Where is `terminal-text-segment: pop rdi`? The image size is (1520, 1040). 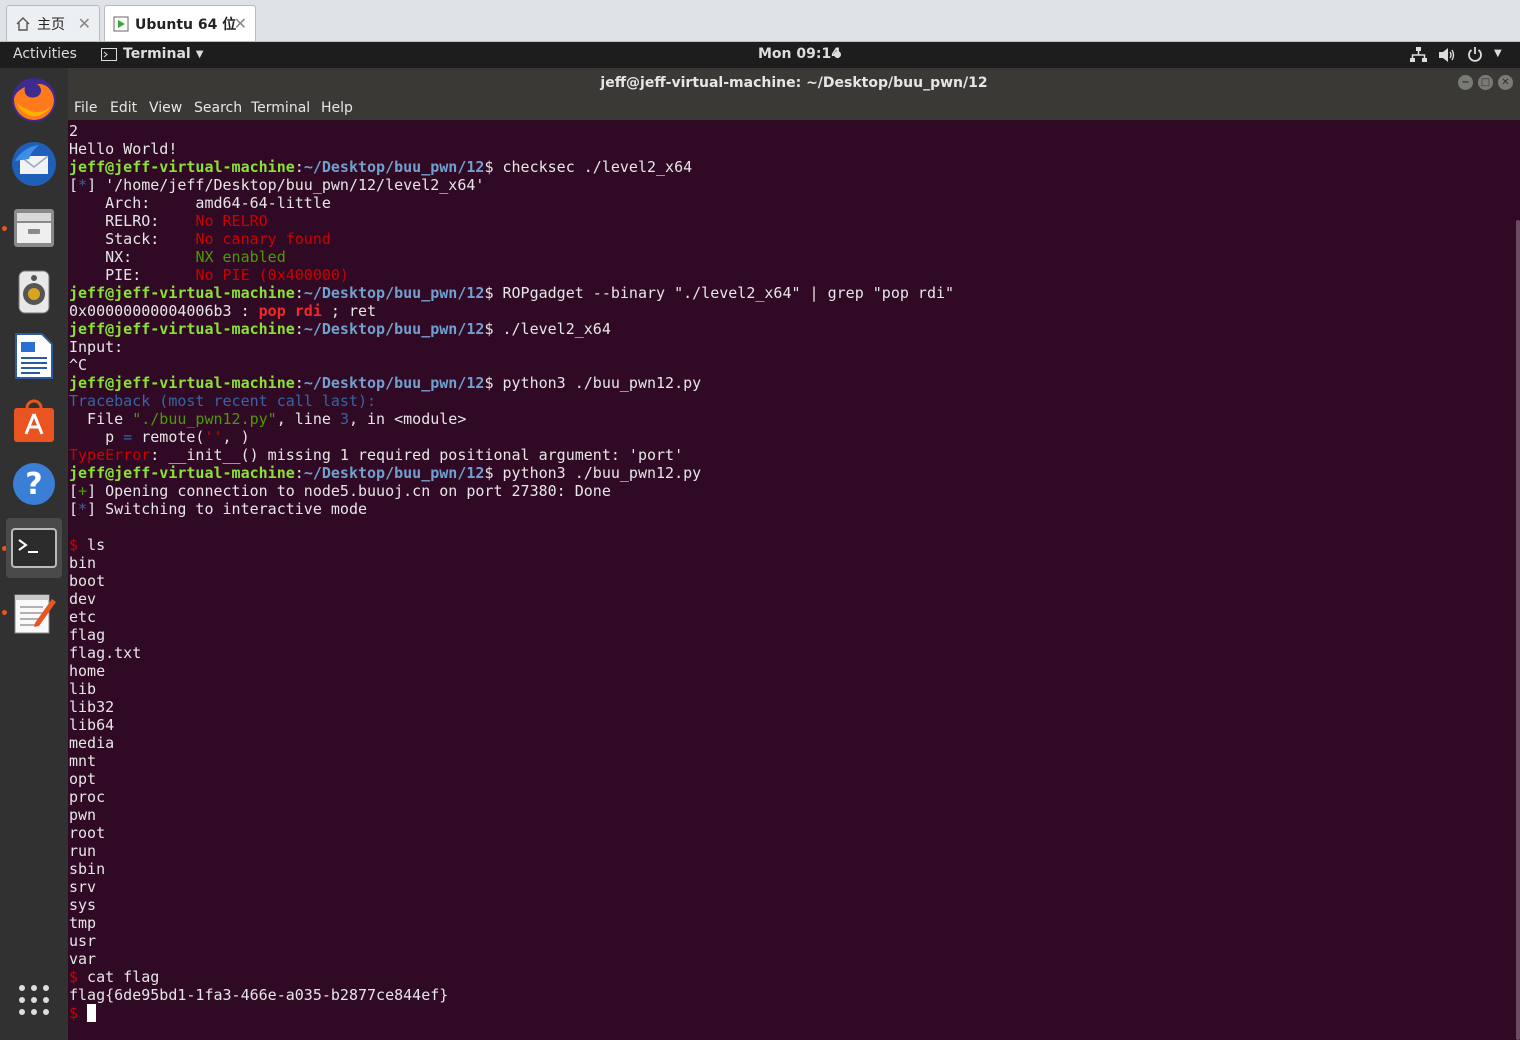 terminal-text-segment: pop rdi is located at coordinates (290, 311).